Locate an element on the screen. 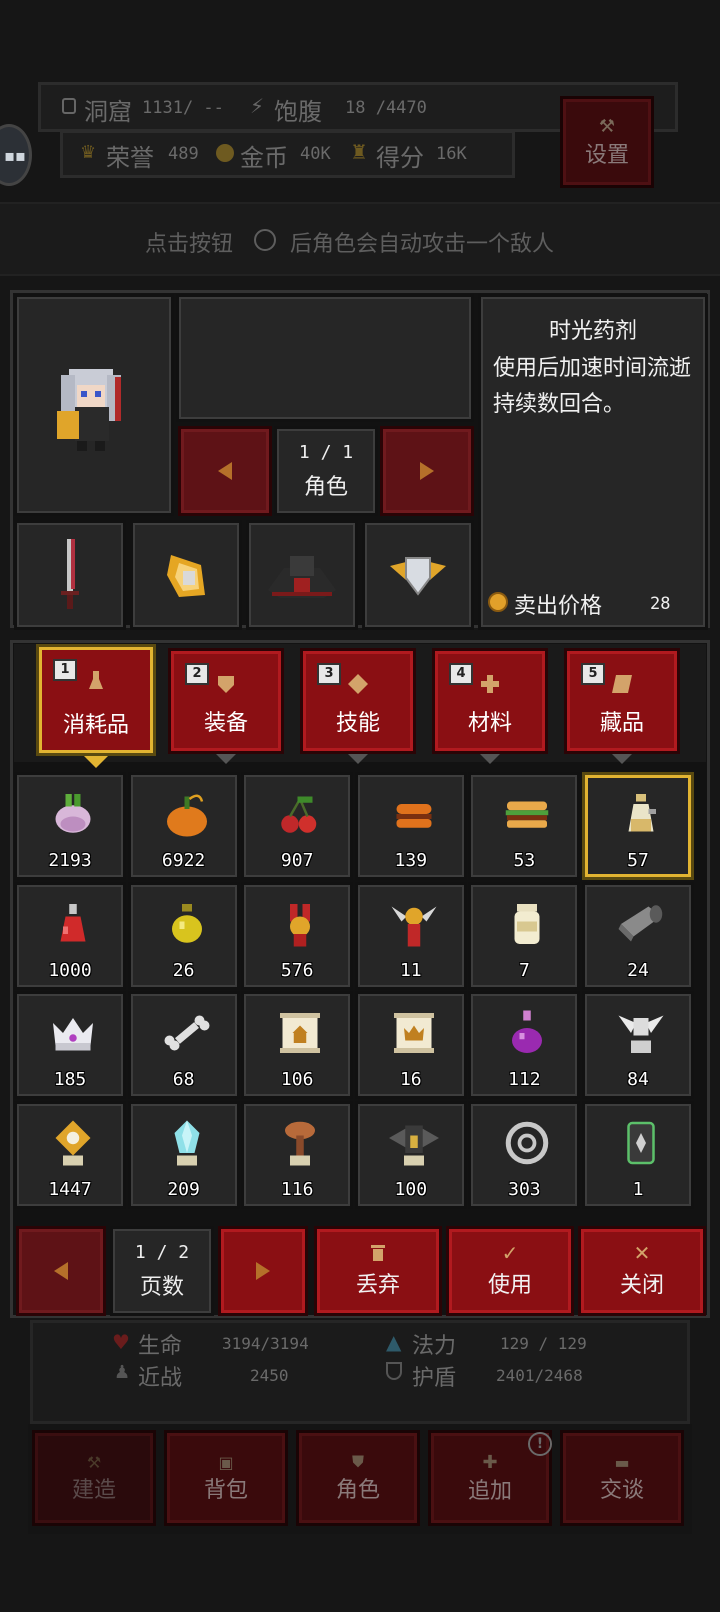  inventory-slot: 1000 is located at coordinates (70, 935).